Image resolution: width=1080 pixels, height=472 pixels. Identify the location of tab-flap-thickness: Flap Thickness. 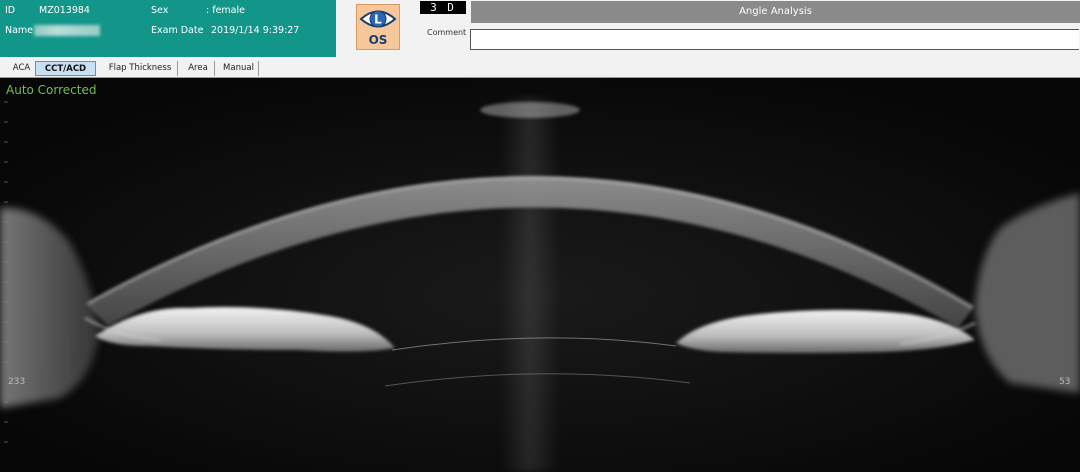
(140, 68).